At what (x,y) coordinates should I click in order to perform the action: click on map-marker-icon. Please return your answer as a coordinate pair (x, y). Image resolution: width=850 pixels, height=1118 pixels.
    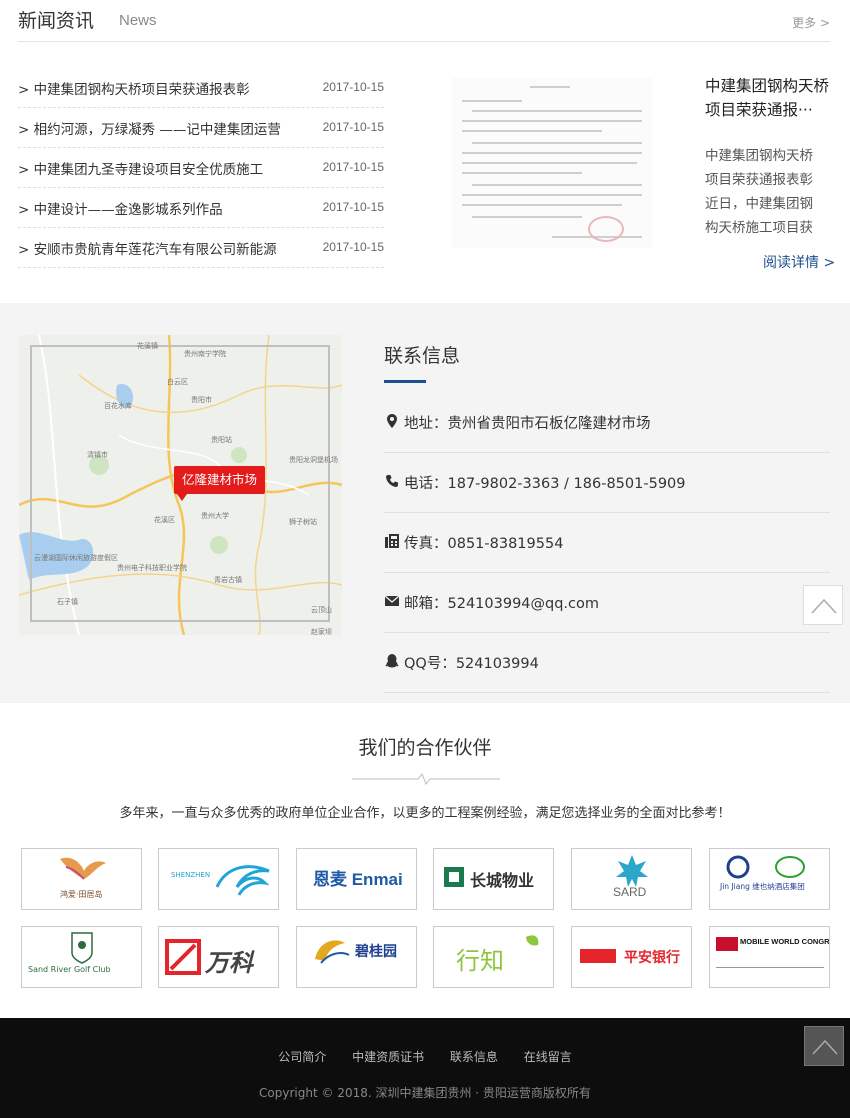
    Looking at the image, I should click on (392, 421).